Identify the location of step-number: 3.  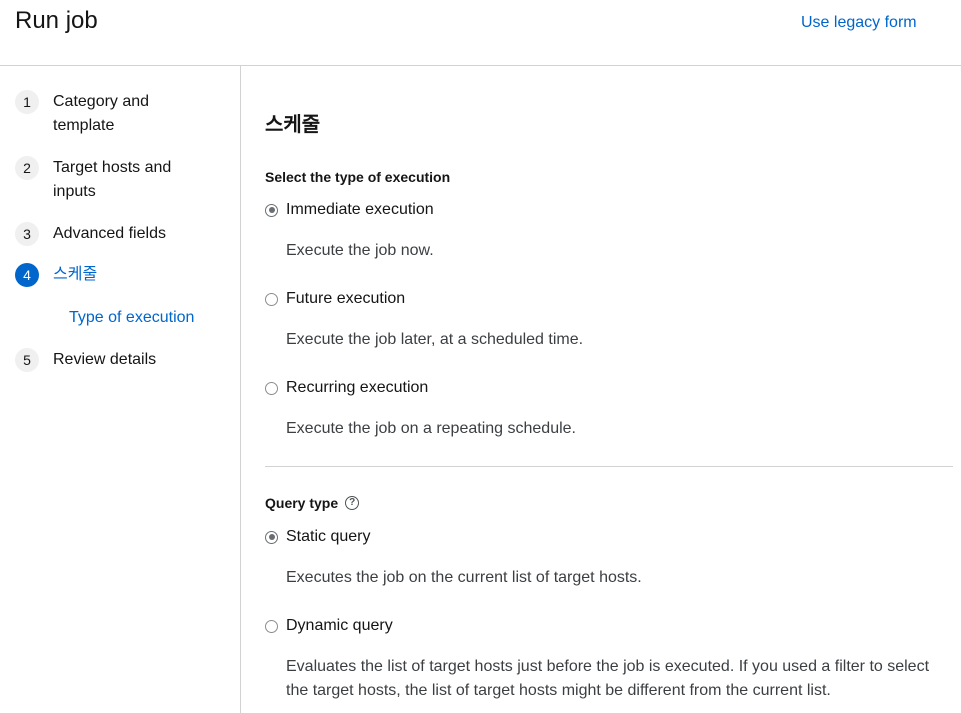
(27, 234).